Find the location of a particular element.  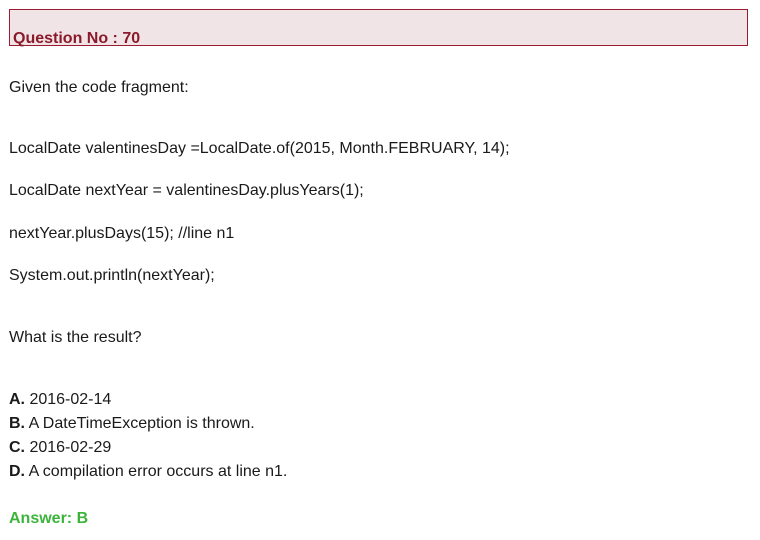

code-line-3: nextYear.plusDays(15); //line n1 is located at coordinates (122, 233).